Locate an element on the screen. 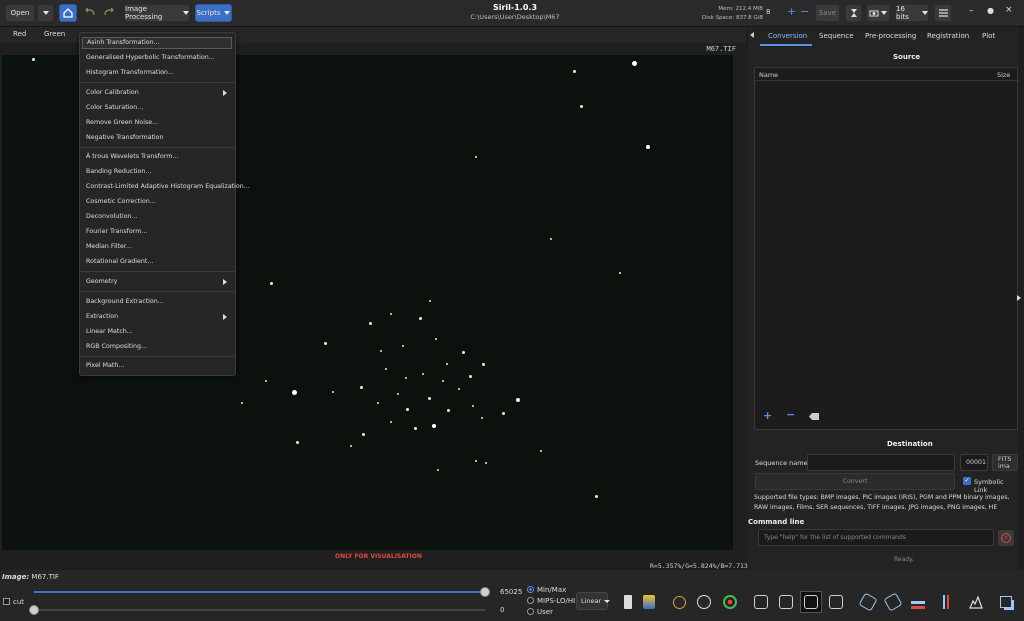  histogram-icon is located at coordinates (976, 602).